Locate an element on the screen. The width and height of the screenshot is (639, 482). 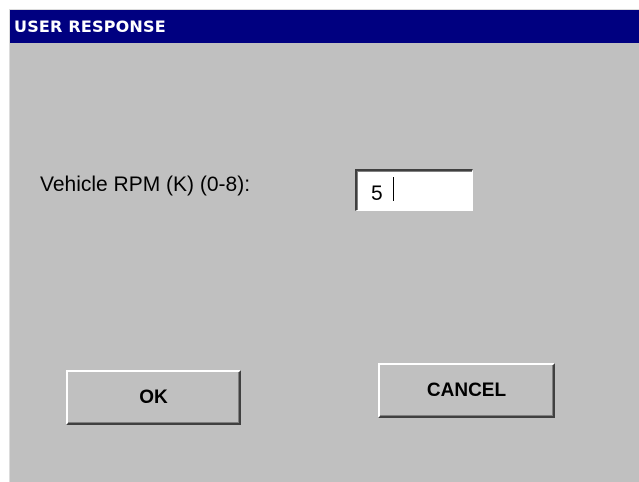
ok-button: OK is located at coordinates (153, 397).